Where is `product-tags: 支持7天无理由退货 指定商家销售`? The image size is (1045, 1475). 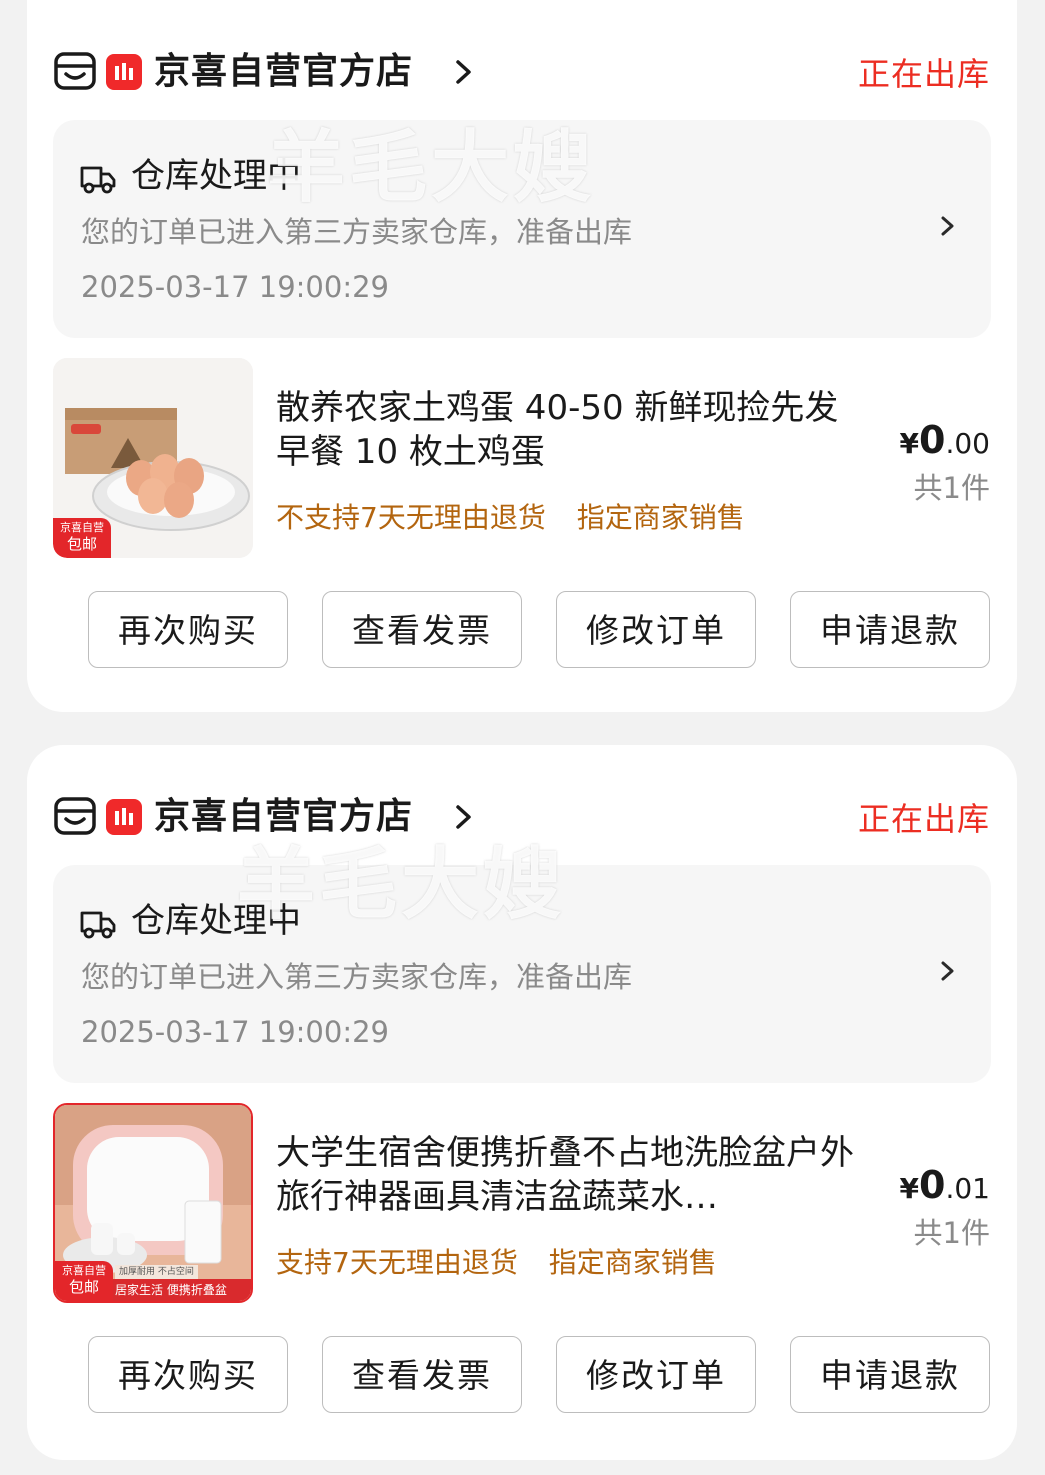 product-tags: 支持7天无理由退货 指定商家销售 is located at coordinates (507, 1263).